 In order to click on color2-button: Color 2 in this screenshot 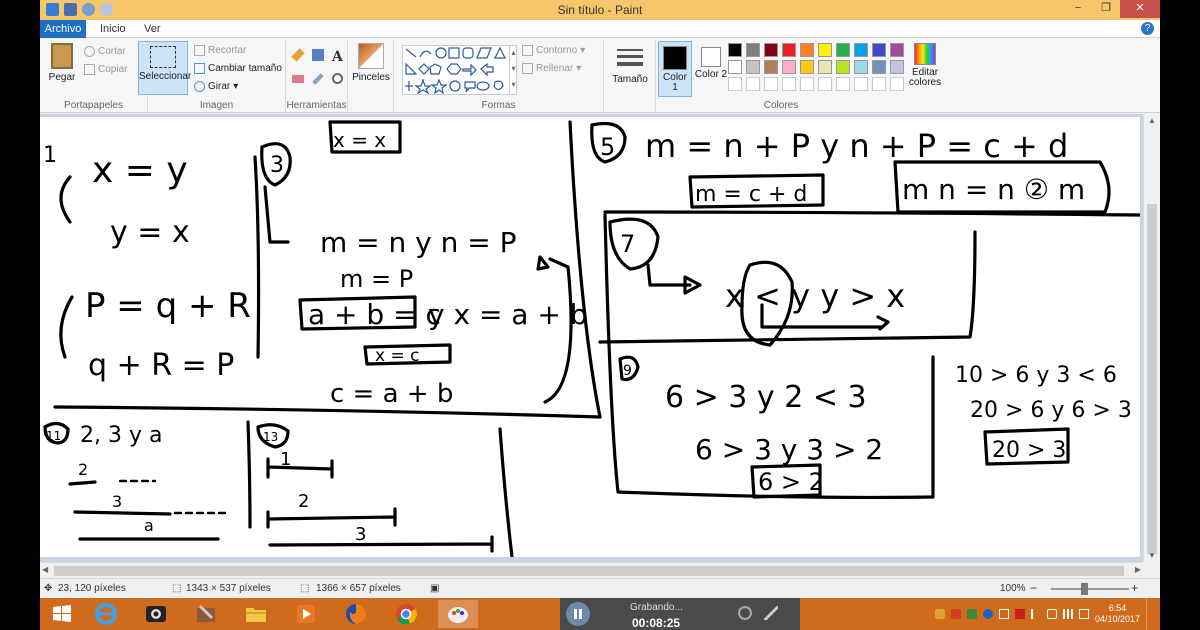, I will do `click(711, 69)`.